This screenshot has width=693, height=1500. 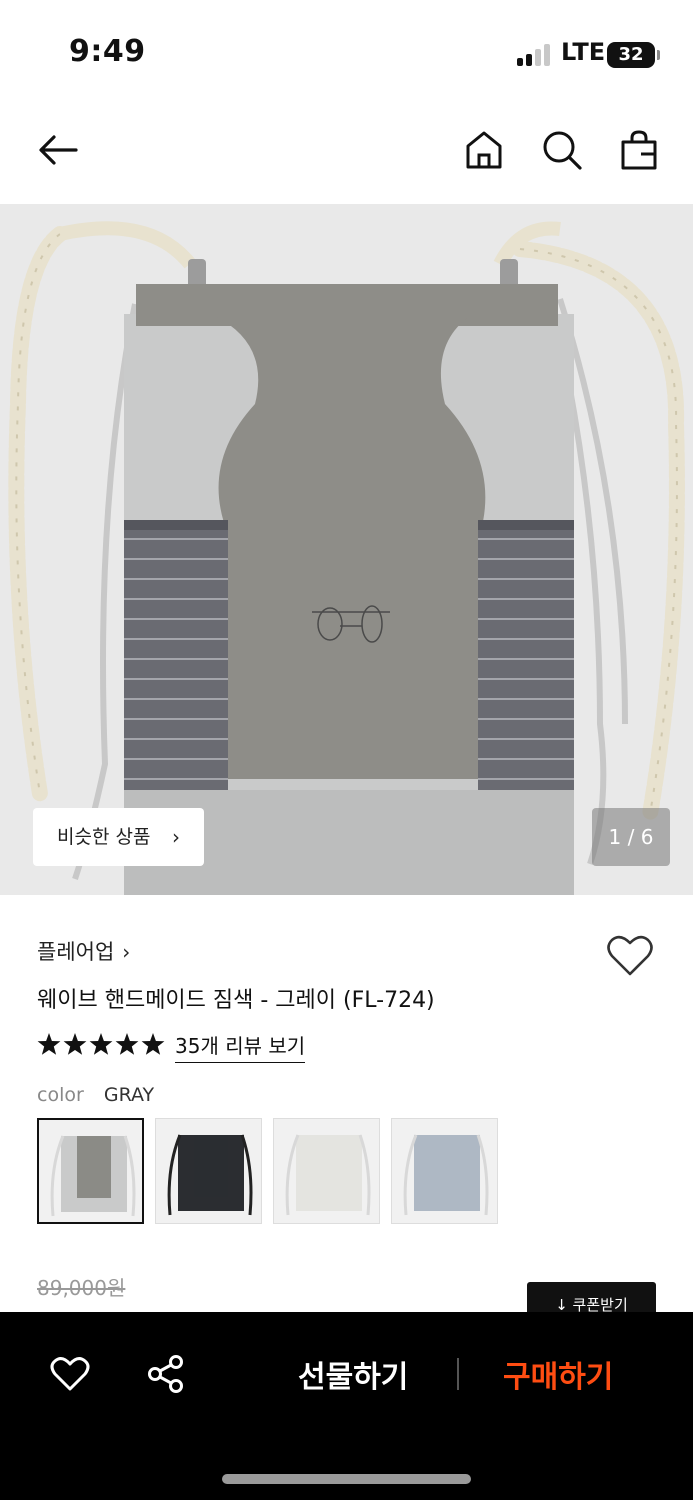 I want to click on status-bar: 9:49 LTE 32, so click(x=346, y=50).